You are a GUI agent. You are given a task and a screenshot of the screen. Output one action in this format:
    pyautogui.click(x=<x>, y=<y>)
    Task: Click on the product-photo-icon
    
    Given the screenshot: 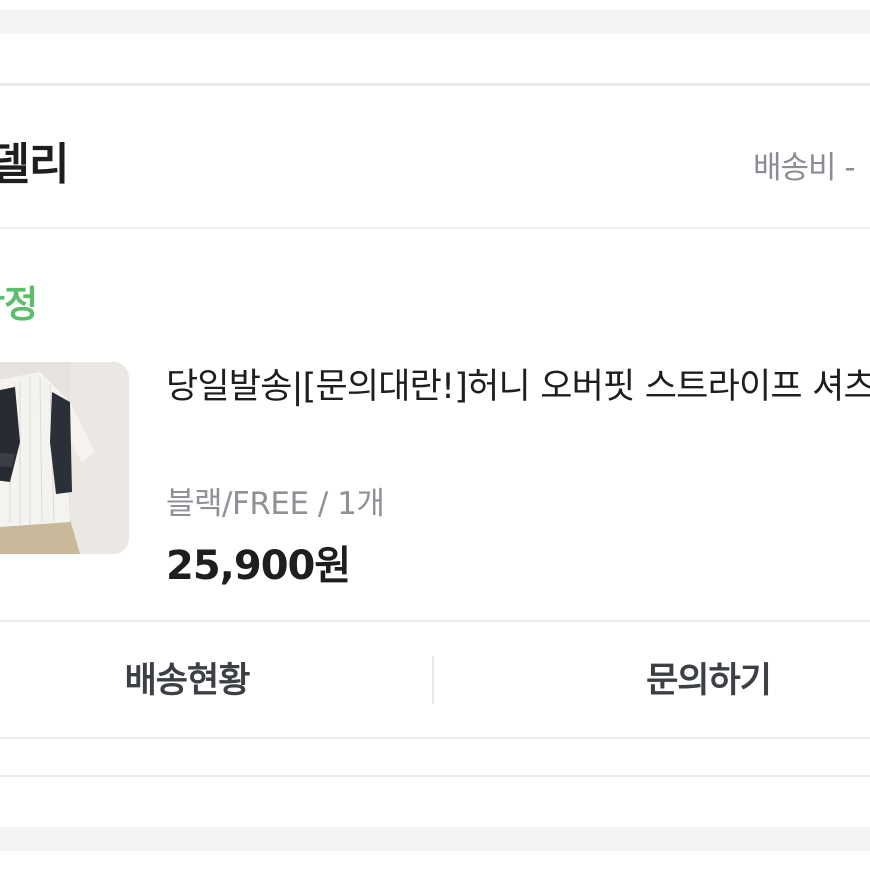 What is the action you would take?
    pyautogui.click(x=64, y=458)
    